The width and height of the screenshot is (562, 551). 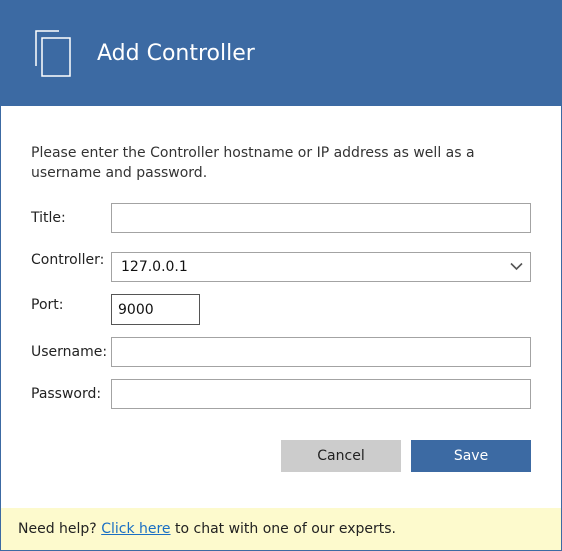 What do you see at coordinates (516, 266) in the screenshot?
I see `chevron-down-icon` at bounding box center [516, 266].